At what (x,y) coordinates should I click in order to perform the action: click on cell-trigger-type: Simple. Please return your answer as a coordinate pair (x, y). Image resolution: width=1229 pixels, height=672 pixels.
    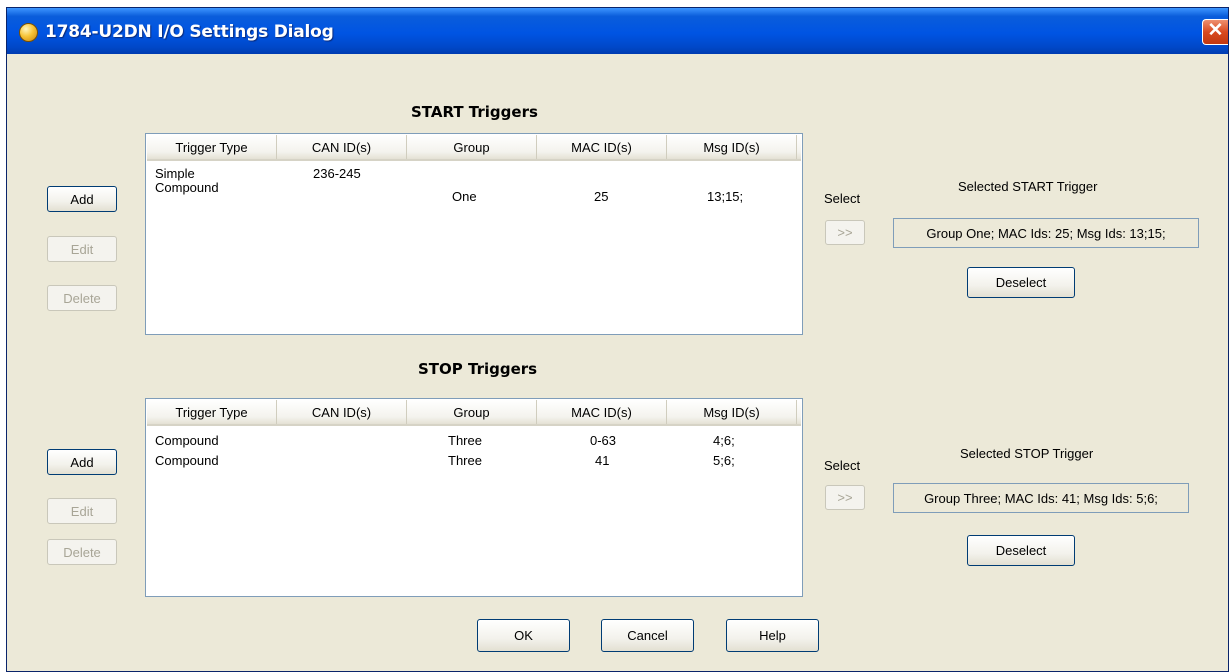
    Looking at the image, I should click on (175, 173).